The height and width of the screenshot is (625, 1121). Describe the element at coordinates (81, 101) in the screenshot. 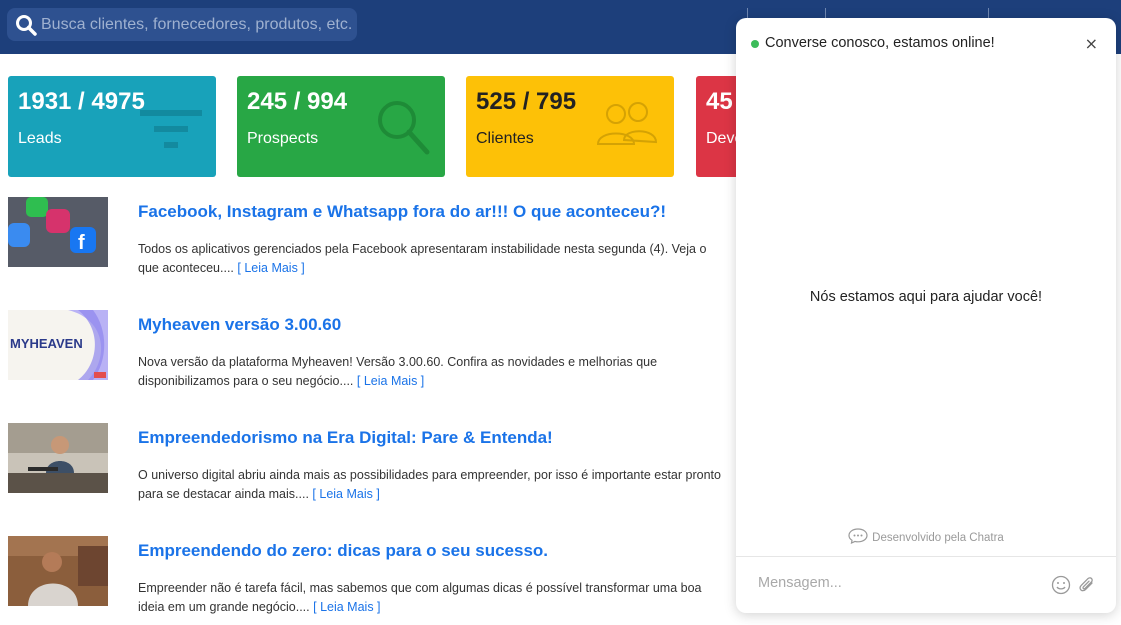

I see `stat-value: 1931 / 4975` at that location.